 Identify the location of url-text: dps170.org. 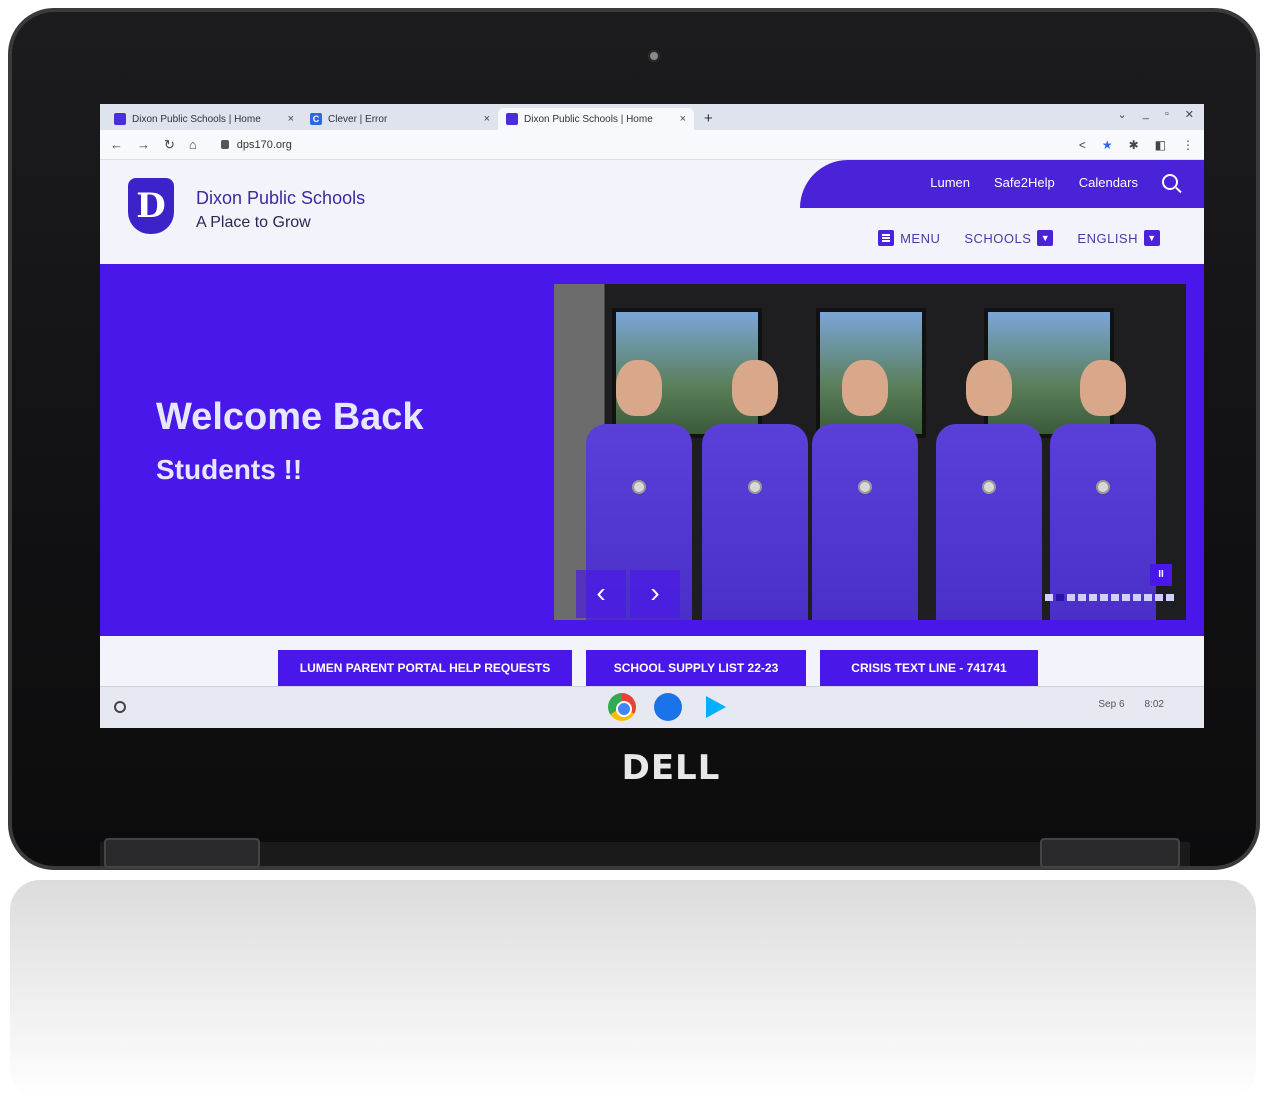
(264, 144).